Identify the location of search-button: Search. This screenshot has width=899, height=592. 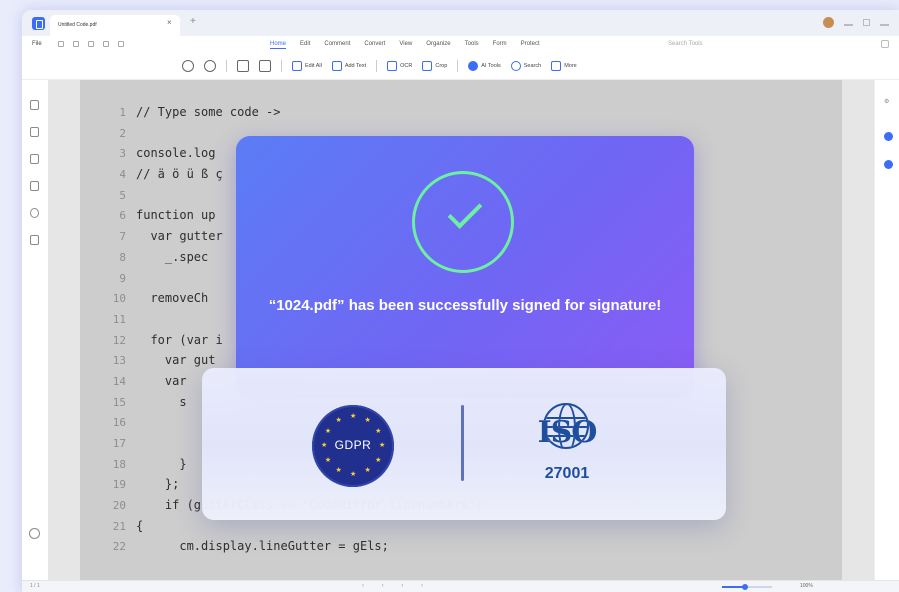
(526, 66).